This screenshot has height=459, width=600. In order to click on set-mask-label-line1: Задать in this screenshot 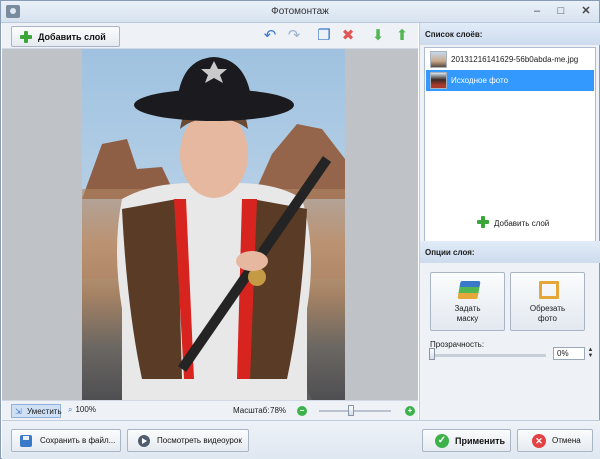, I will do `click(467, 308)`.